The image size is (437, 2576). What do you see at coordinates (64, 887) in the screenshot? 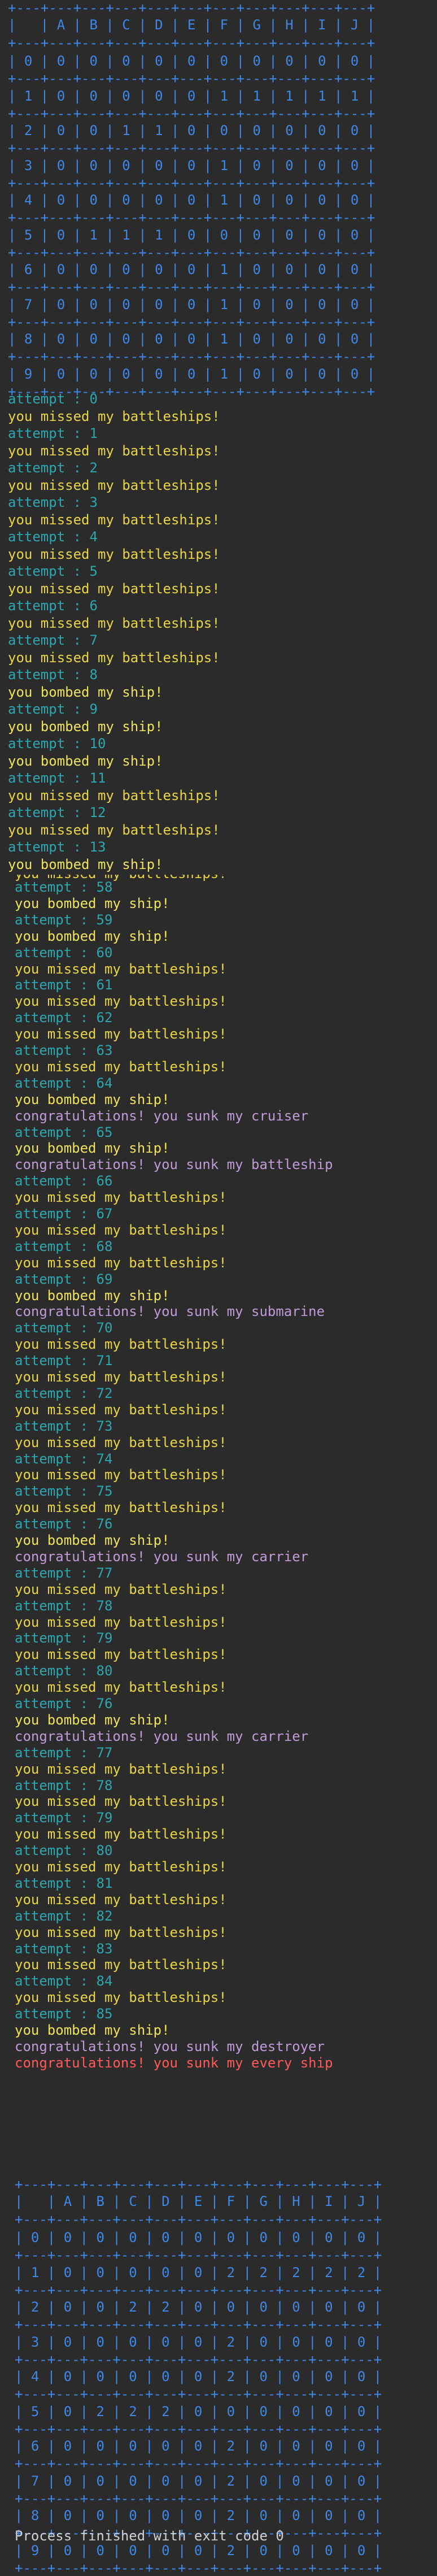
I see `attempt-line: attempt : 58` at bounding box center [64, 887].